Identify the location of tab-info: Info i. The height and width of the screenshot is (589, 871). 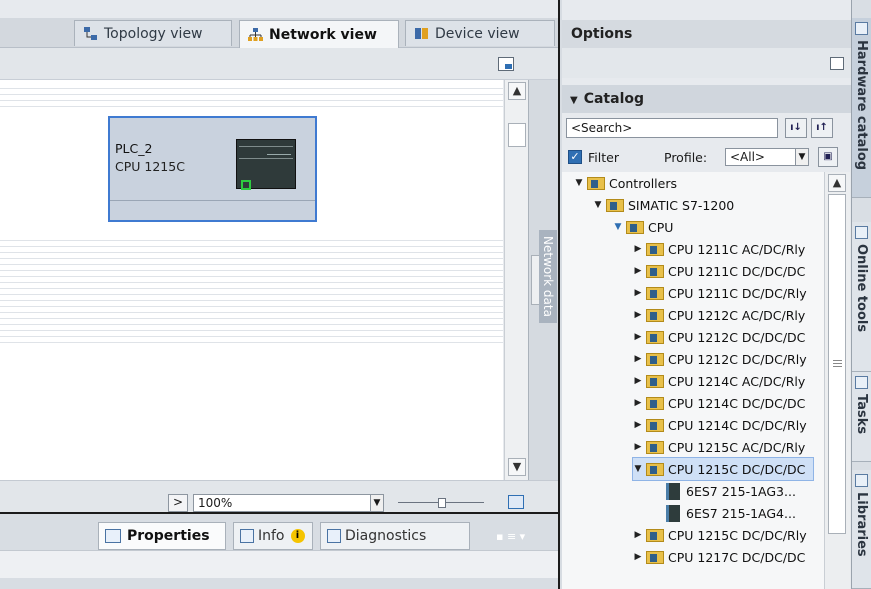
(273, 536).